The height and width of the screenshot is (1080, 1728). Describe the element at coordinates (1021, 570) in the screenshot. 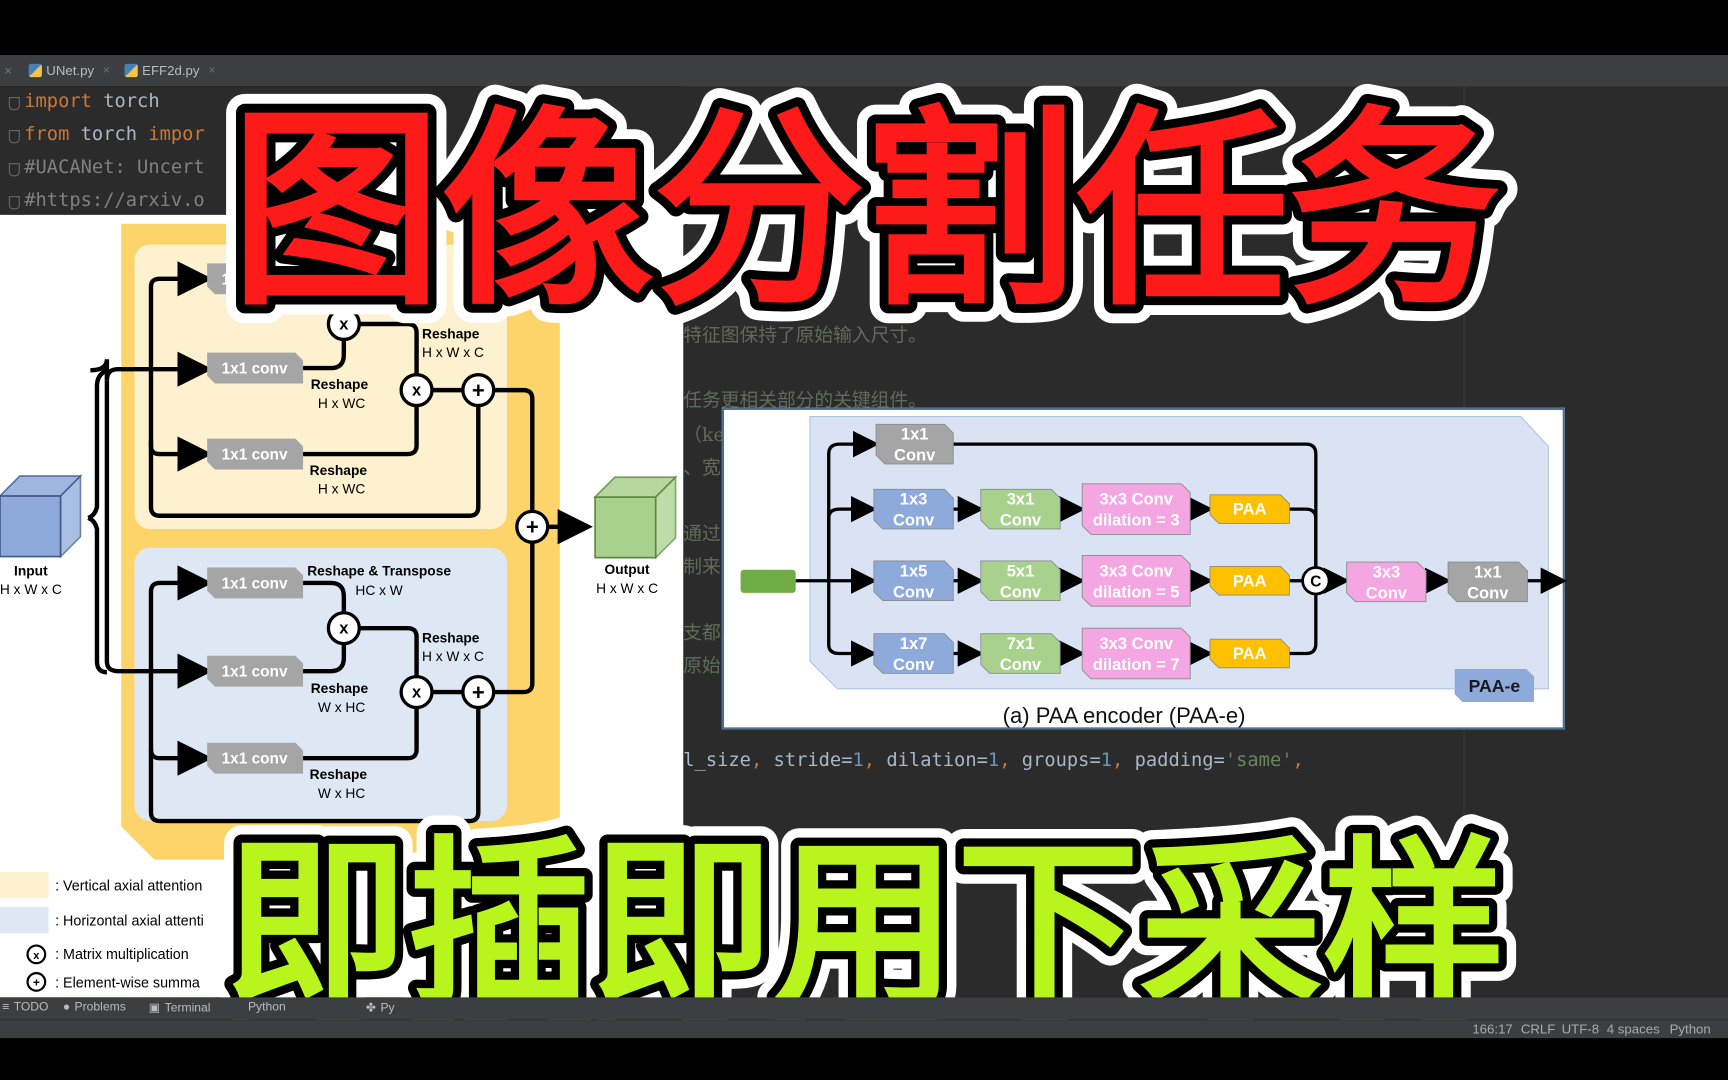

I see `block-label: 5x1` at that location.